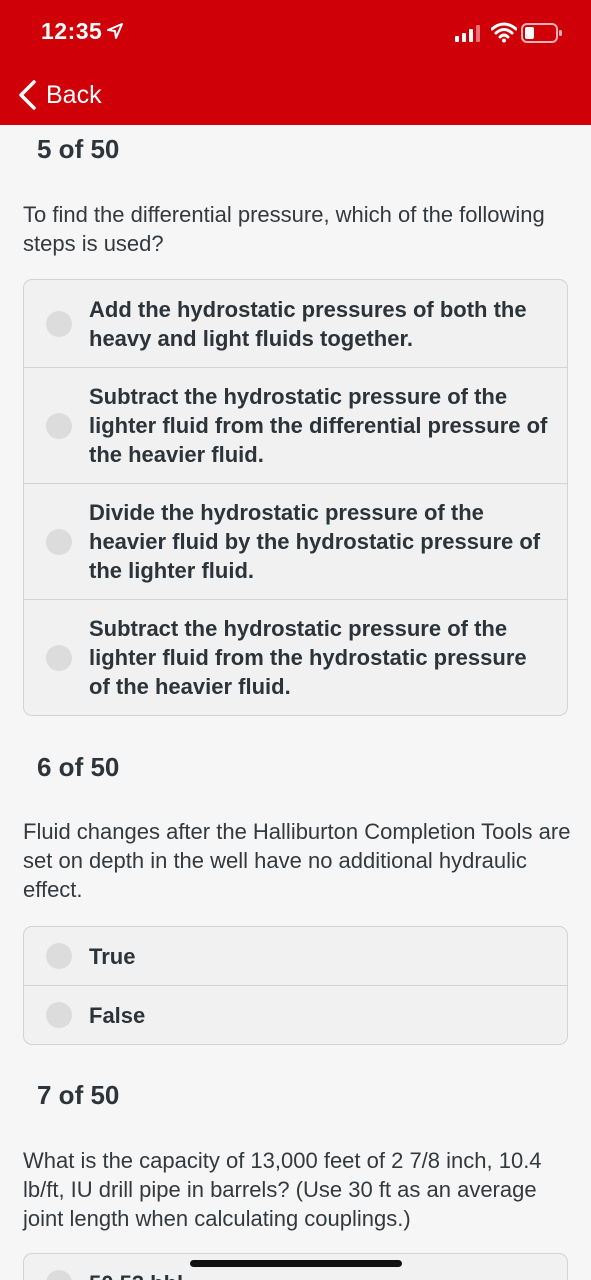 The height and width of the screenshot is (1280, 591). What do you see at coordinates (27, 95) in the screenshot?
I see `chevron-left-icon` at bounding box center [27, 95].